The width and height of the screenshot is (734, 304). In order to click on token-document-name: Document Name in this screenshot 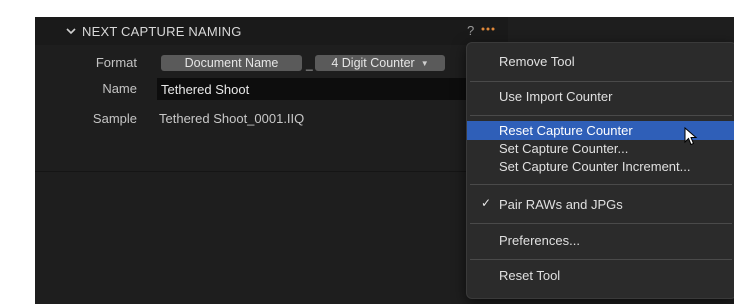, I will do `click(231, 63)`.